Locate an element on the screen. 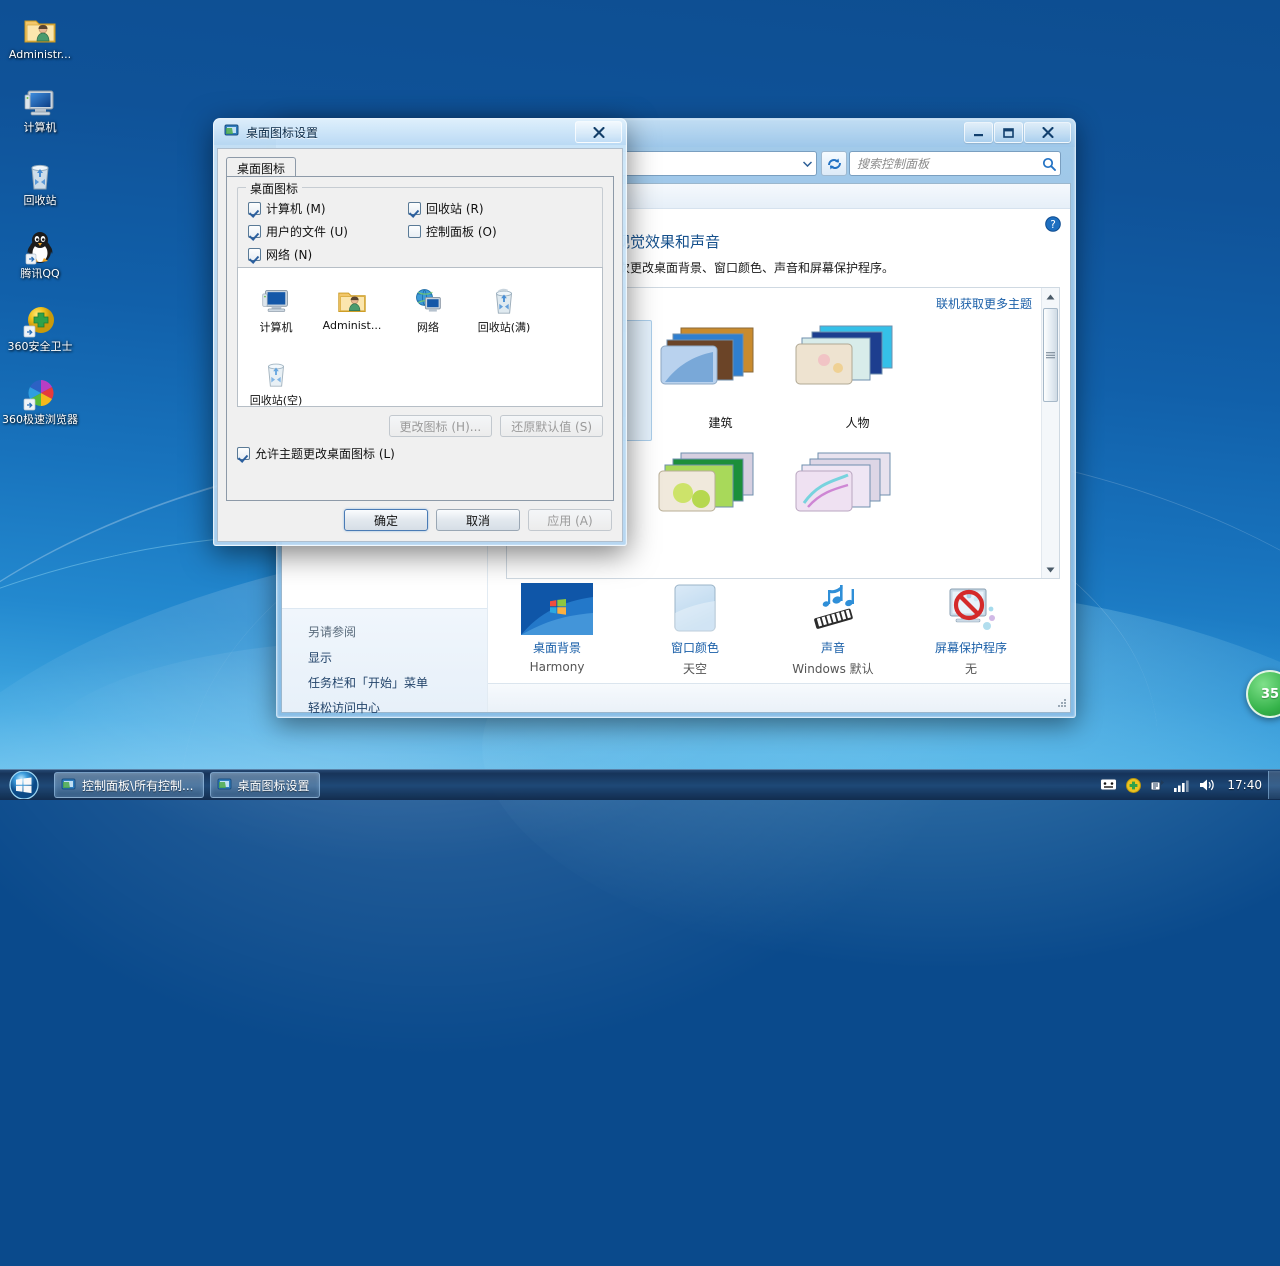 Image resolution: width=1280 pixels, height=1266 pixels. checkbox-label: 回收站 (R) is located at coordinates (455, 209).